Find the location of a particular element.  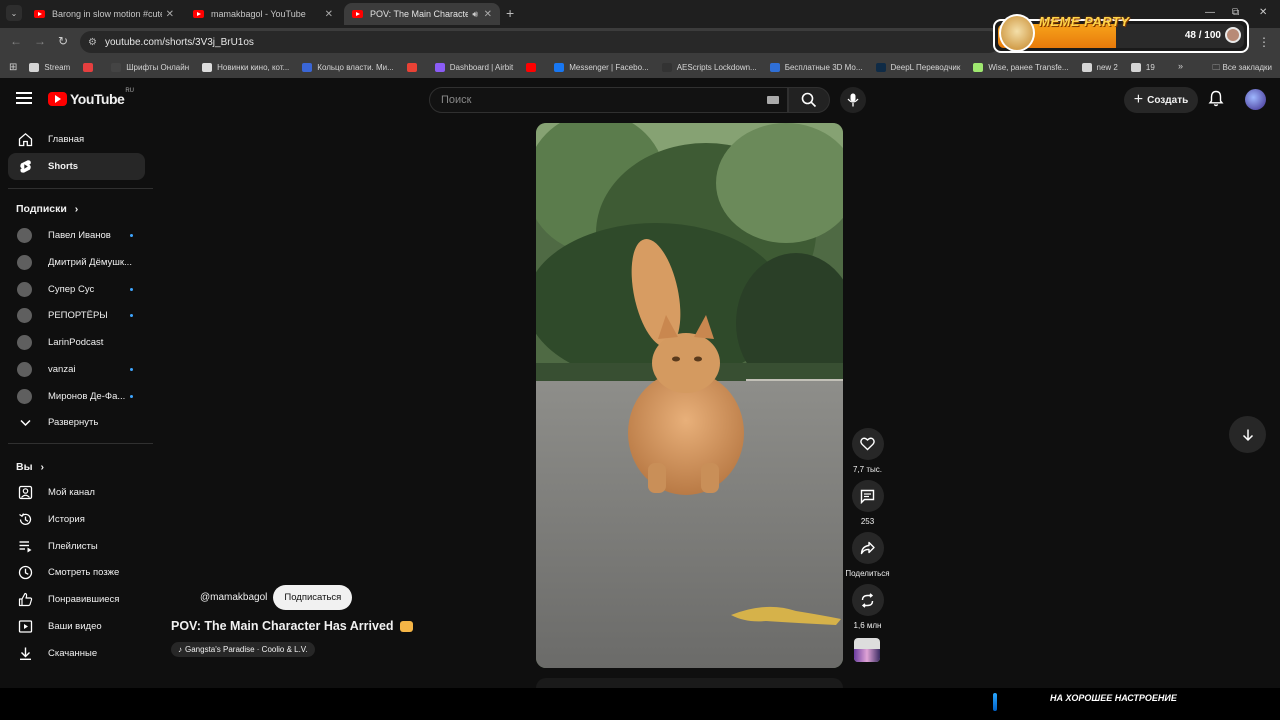

speaker-icon: 🔊︎ is located at coordinates (475, 14).